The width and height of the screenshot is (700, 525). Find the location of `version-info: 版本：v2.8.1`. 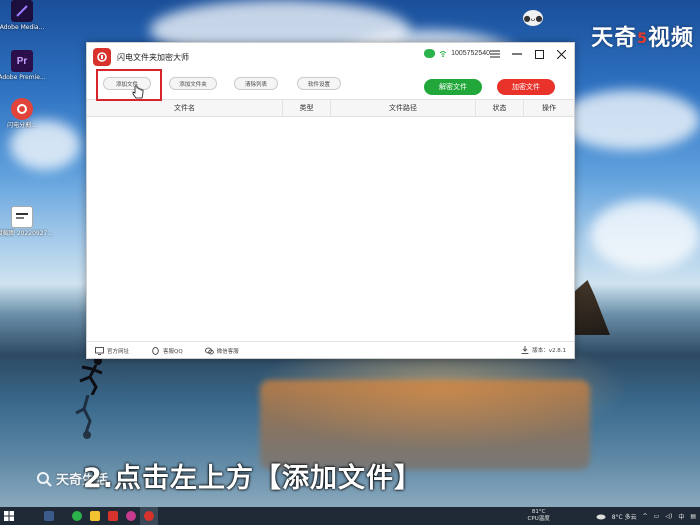

version-info: 版本：v2.8.1 is located at coordinates (543, 350).